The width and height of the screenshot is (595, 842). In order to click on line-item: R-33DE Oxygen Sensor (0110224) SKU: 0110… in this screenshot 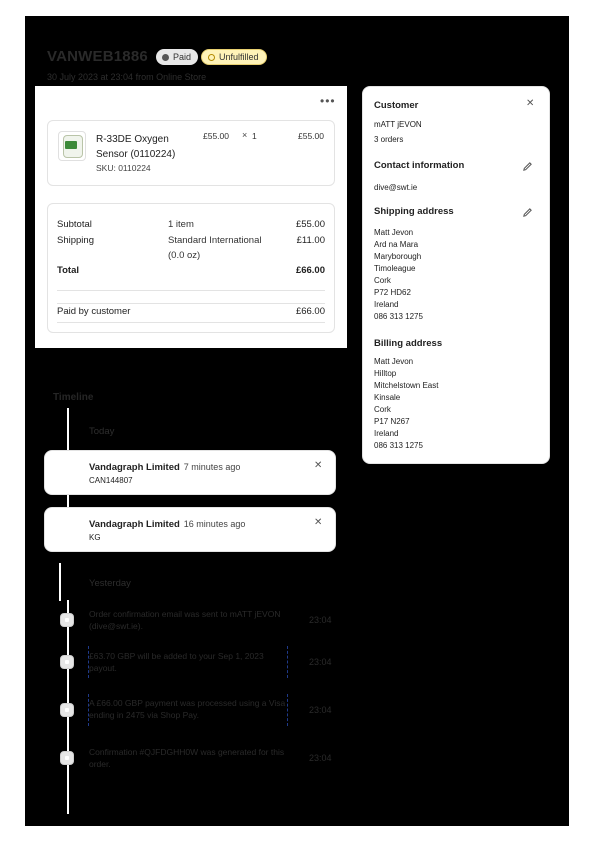, I will do `click(191, 153)`.